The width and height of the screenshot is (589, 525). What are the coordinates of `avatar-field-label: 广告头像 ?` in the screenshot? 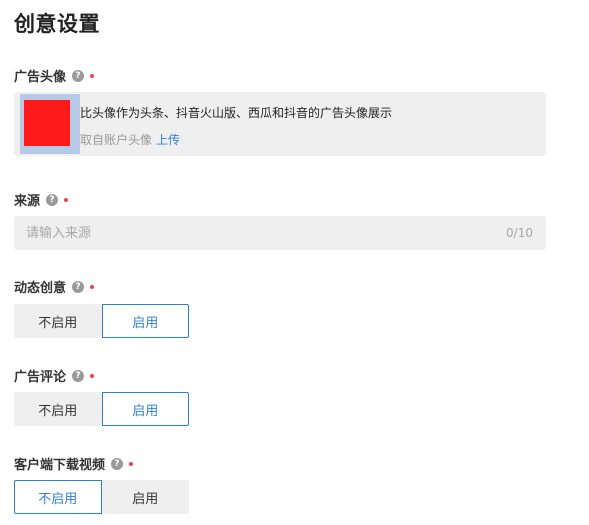 It's located at (54, 75).